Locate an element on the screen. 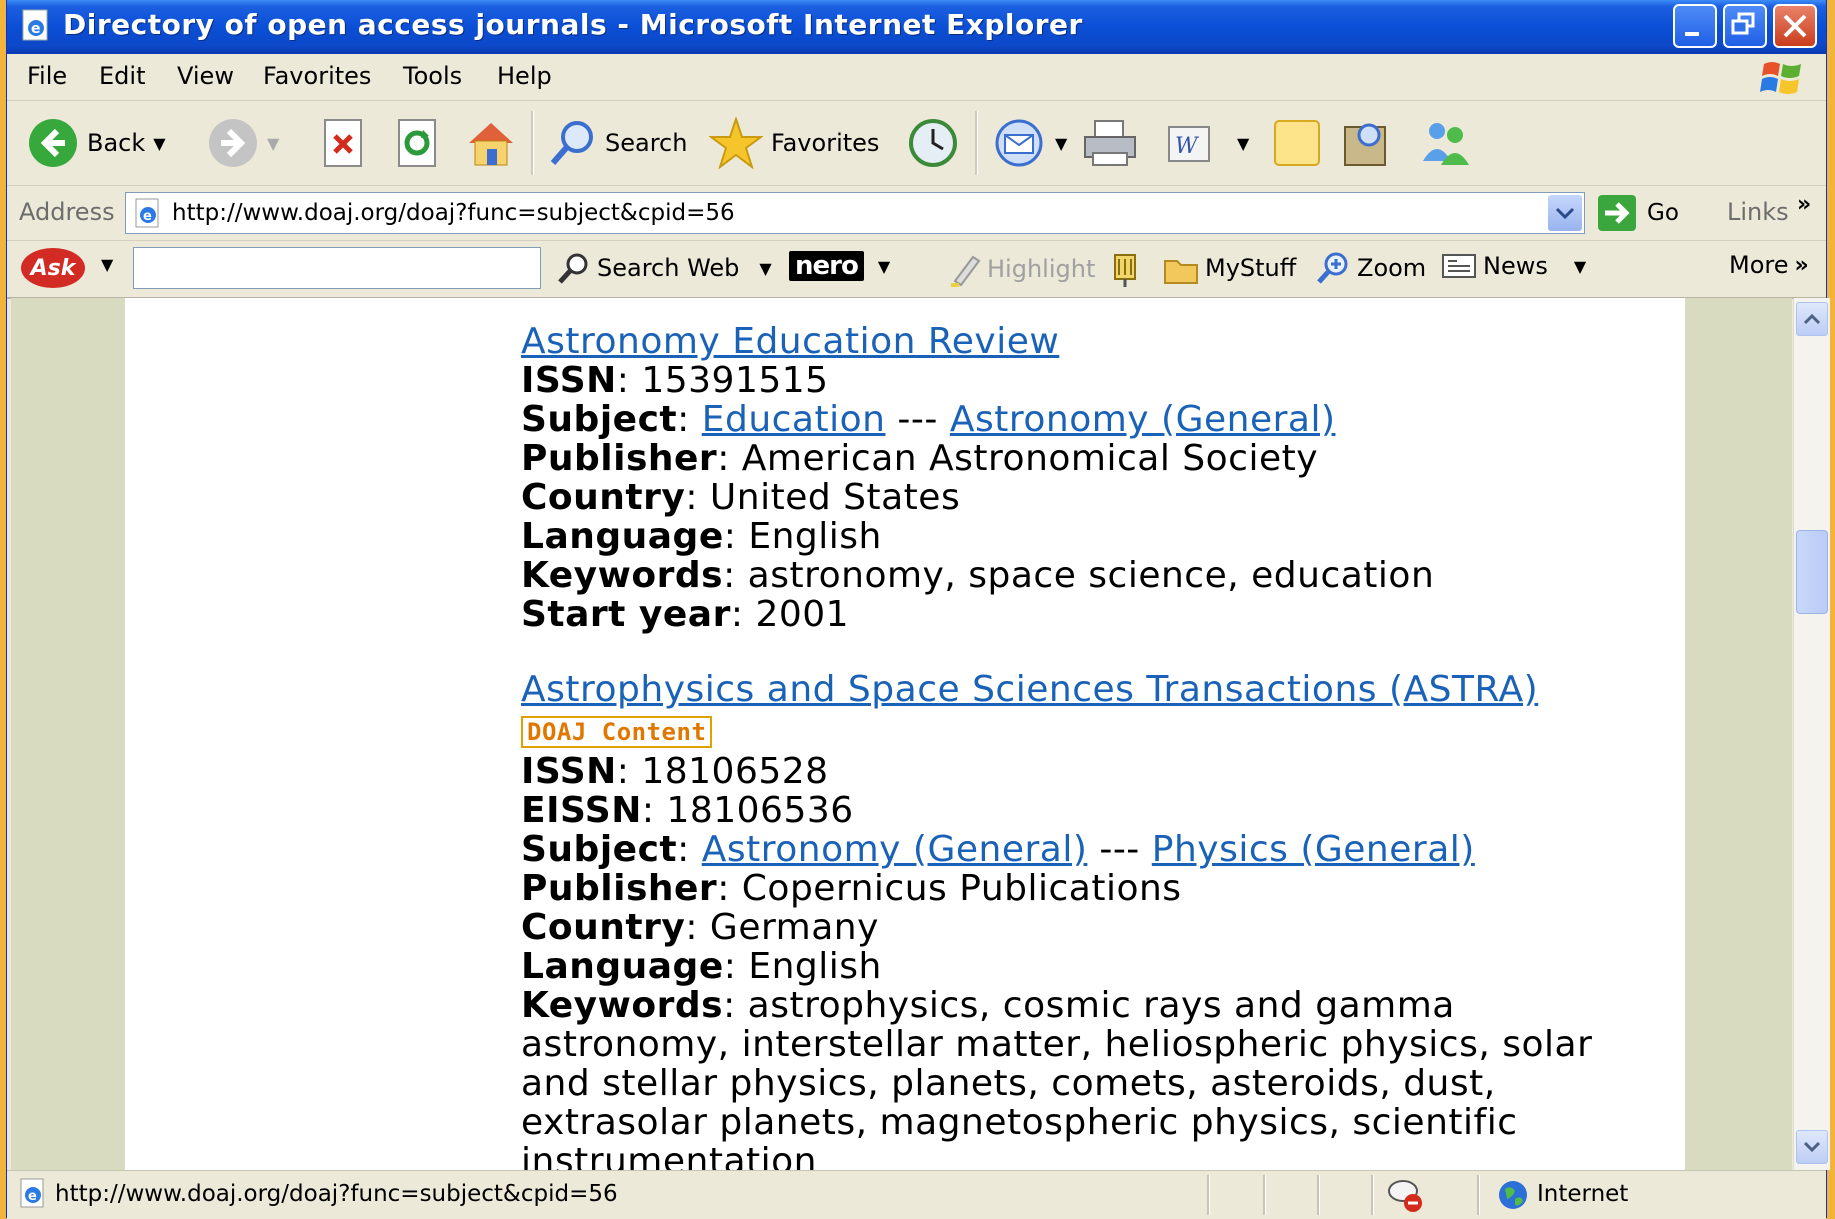  address-dropdown is located at coordinates (1565, 213).